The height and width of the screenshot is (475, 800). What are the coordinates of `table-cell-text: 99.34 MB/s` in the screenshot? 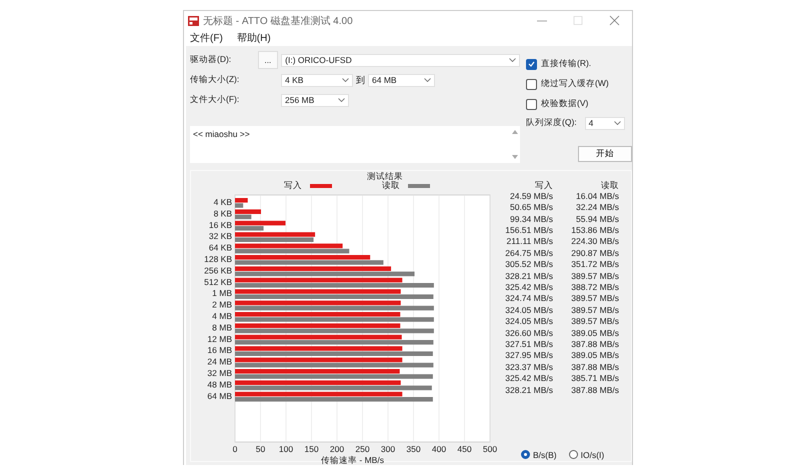 It's located at (531, 220).